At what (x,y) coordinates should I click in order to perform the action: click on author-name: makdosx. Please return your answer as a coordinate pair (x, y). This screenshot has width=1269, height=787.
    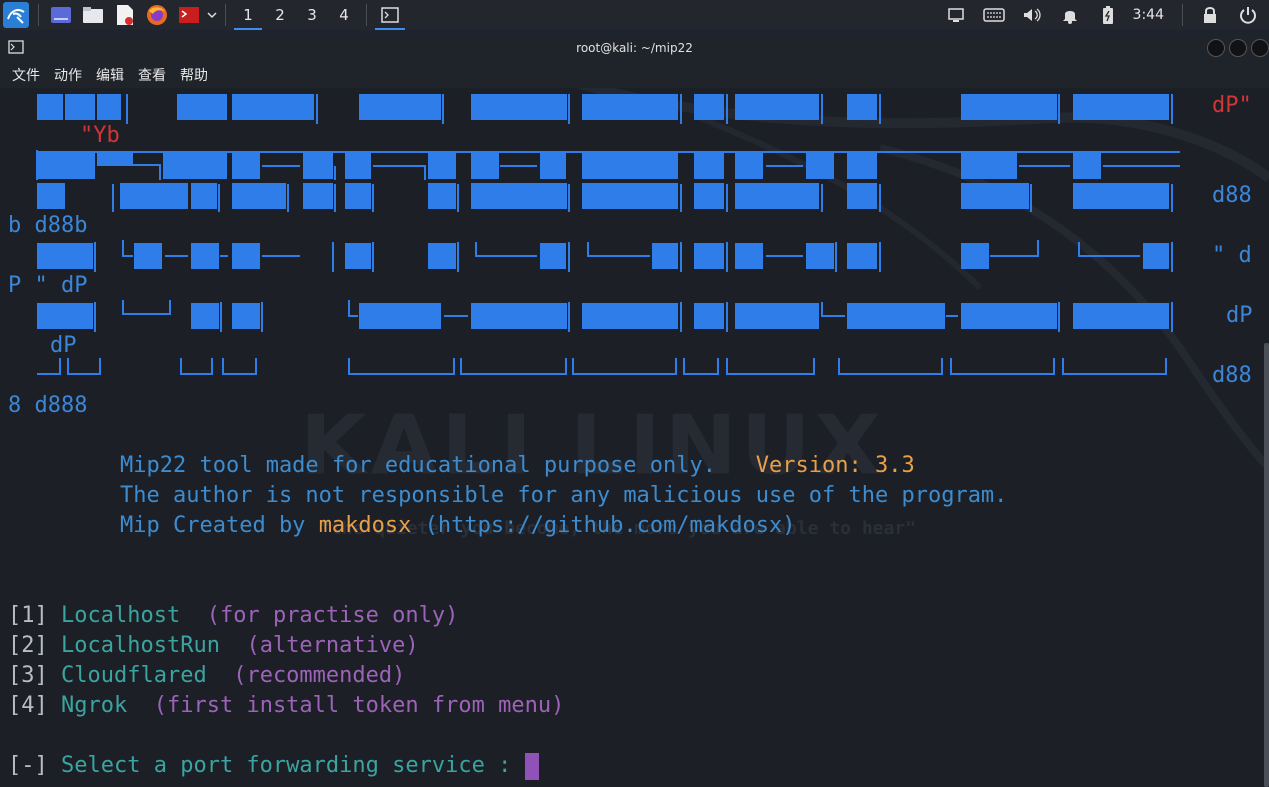
    Looking at the image, I should click on (365, 525).